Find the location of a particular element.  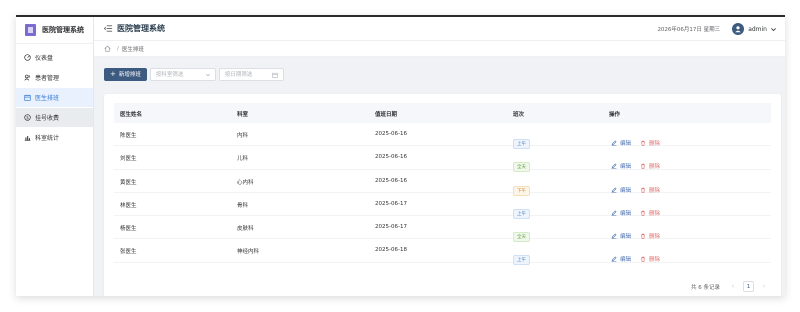

table-row: 杨医生 皮肤科 2025-06-17 全天 编辑 删除 is located at coordinates (442, 229).